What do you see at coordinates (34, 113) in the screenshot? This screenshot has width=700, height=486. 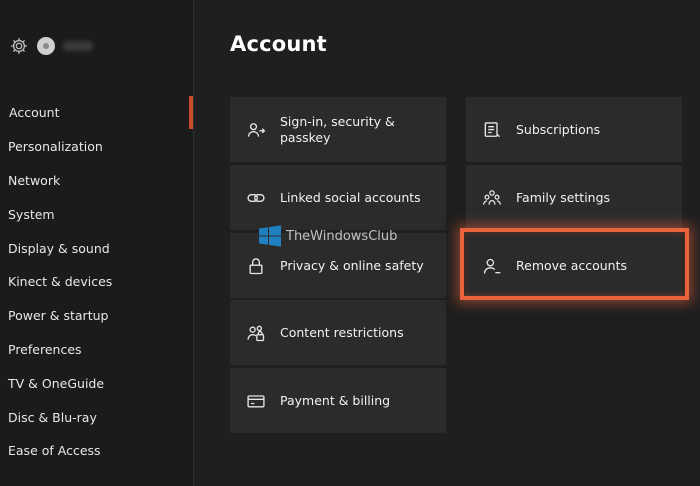 I see `sidebar-item-label: Account` at bounding box center [34, 113].